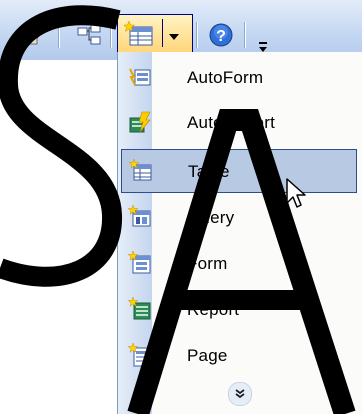  What do you see at coordinates (239, 264) in the screenshot?
I see `menu-item-form: Form` at bounding box center [239, 264].